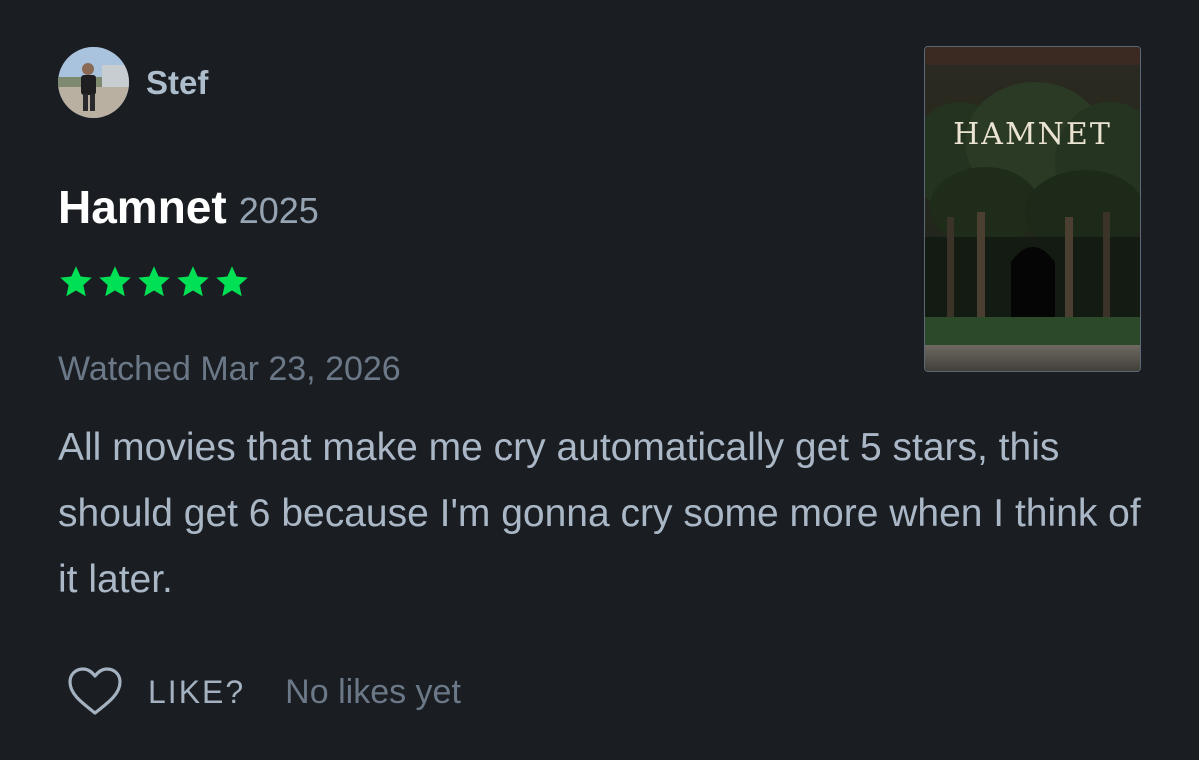  Describe the element at coordinates (95, 692) in the screenshot. I see `heart-outline-icon` at that location.